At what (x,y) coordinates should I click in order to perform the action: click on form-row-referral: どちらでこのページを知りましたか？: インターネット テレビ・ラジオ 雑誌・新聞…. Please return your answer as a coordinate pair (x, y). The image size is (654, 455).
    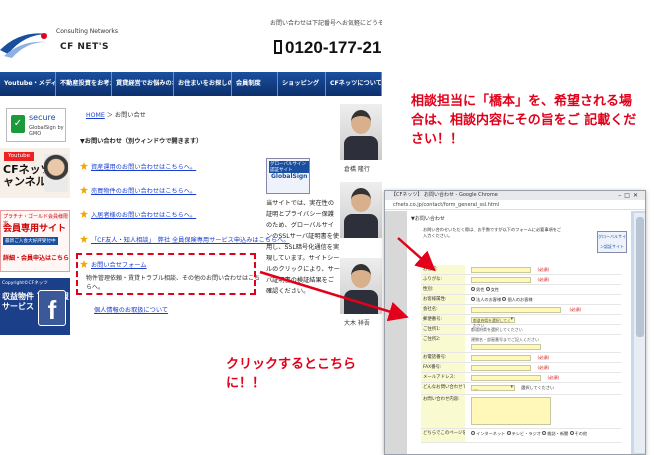
    Looking at the image, I should click on (521, 436).